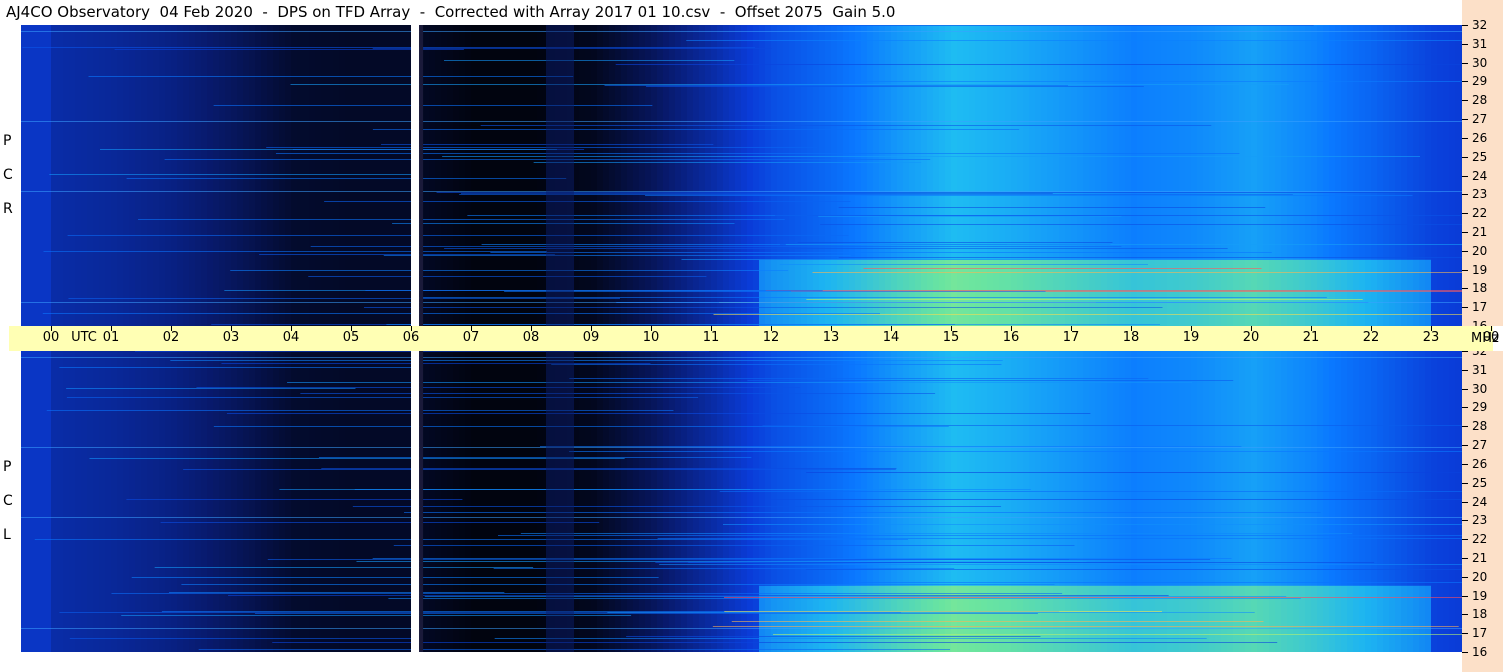 This screenshot has height=672, width=1503. Describe the element at coordinates (1480, 25) in the screenshot. I see `mhz-tick-label: 32` at that location.